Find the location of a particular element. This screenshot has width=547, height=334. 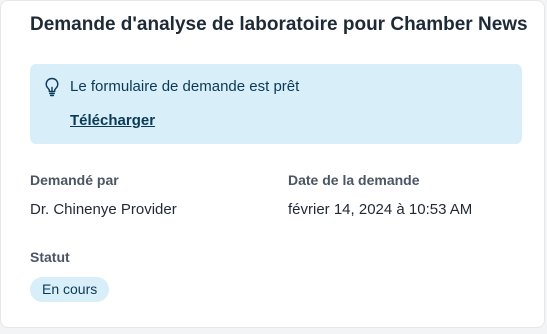

status-label: Statut is located at coordinates (50, 257).